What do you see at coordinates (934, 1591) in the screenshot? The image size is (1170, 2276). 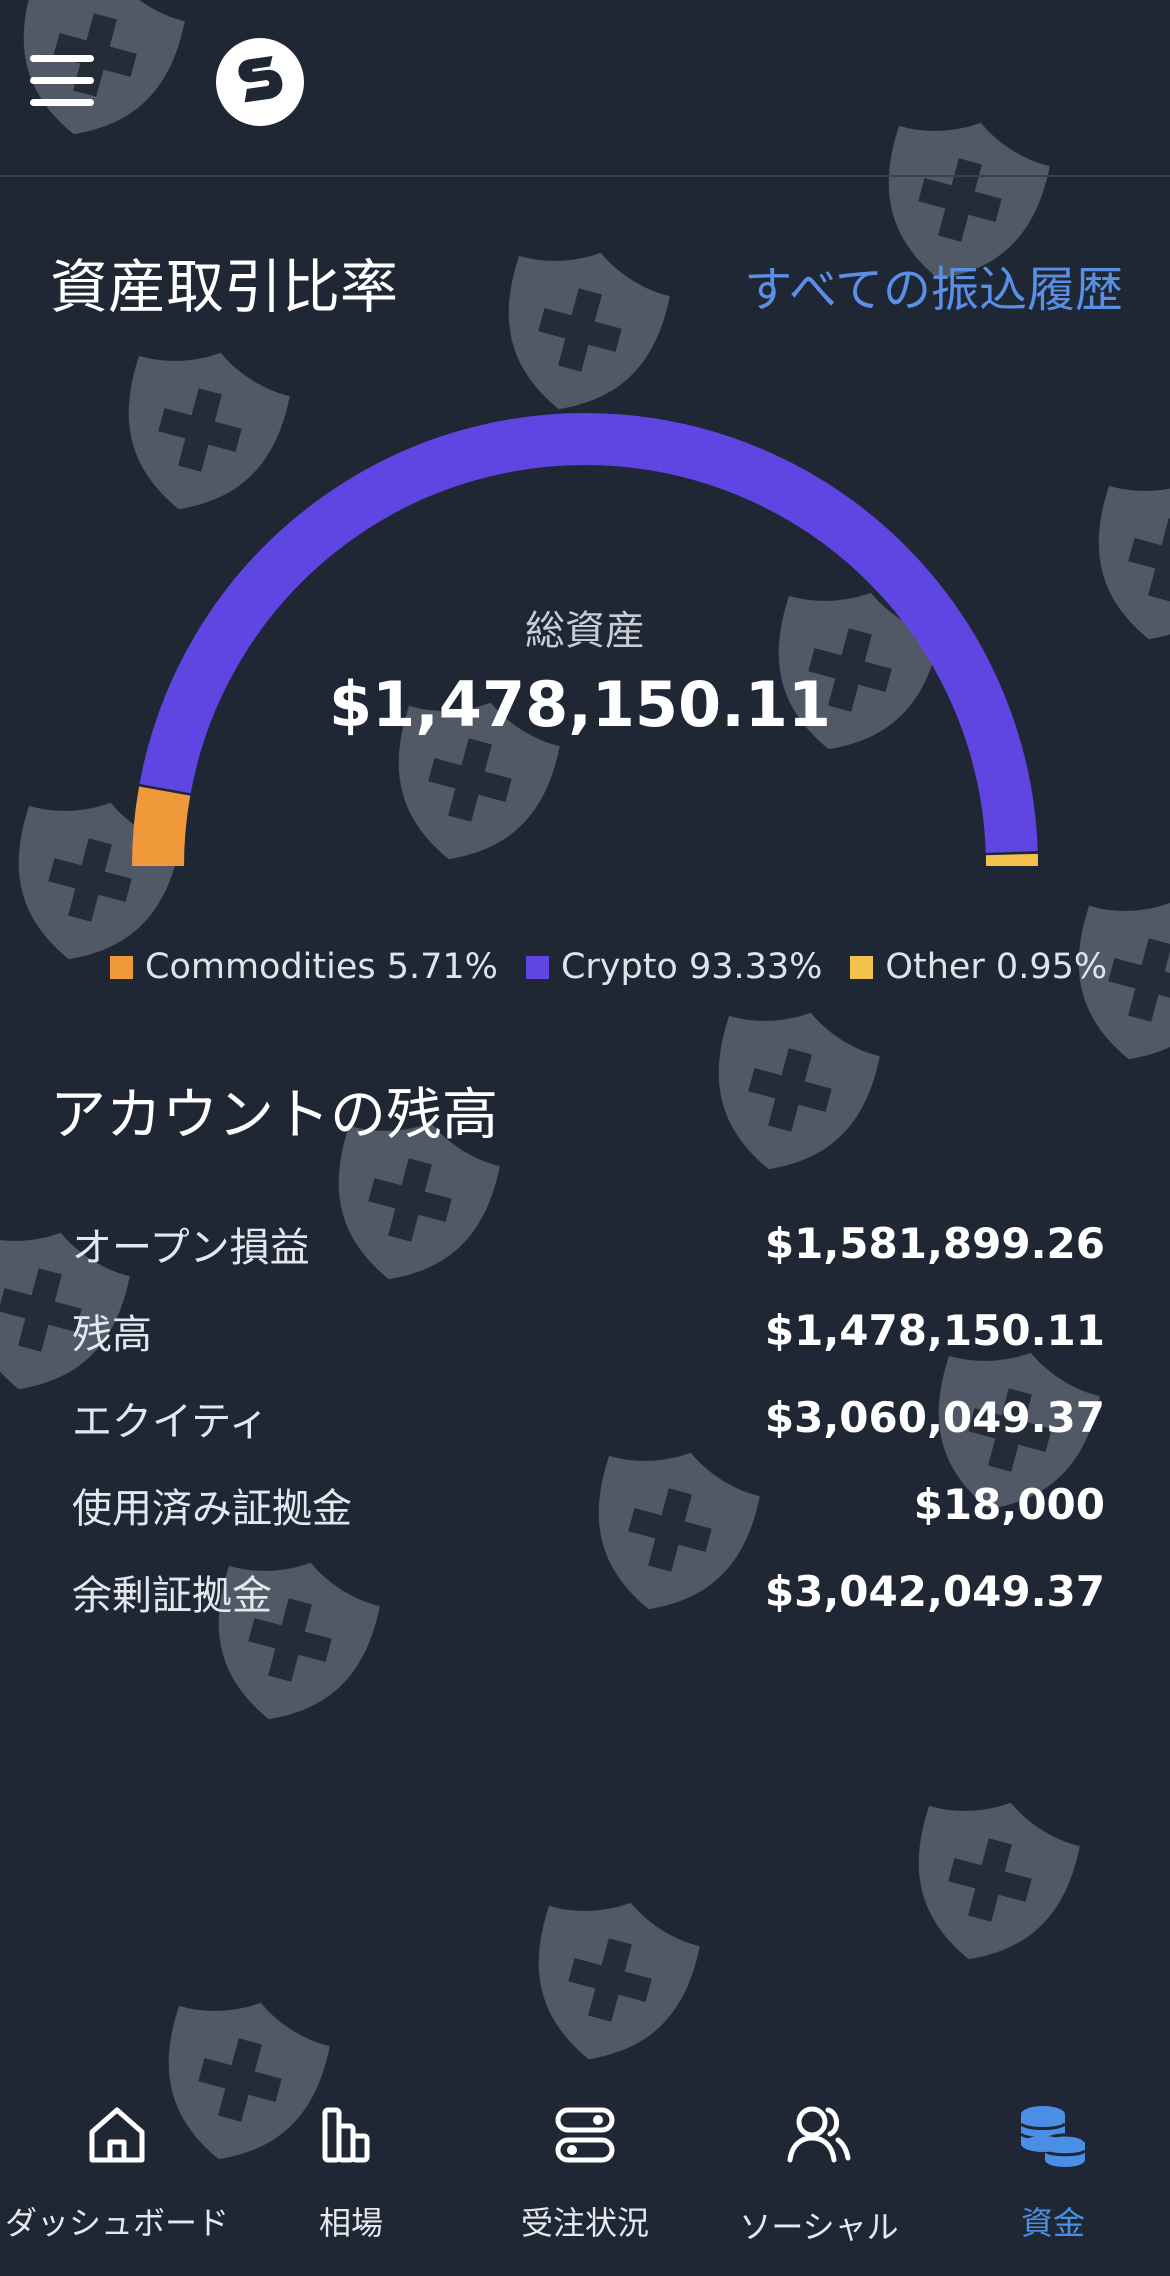 I see `balance-row-value: $3,042,049.37` at bounding box center [934, 1591].